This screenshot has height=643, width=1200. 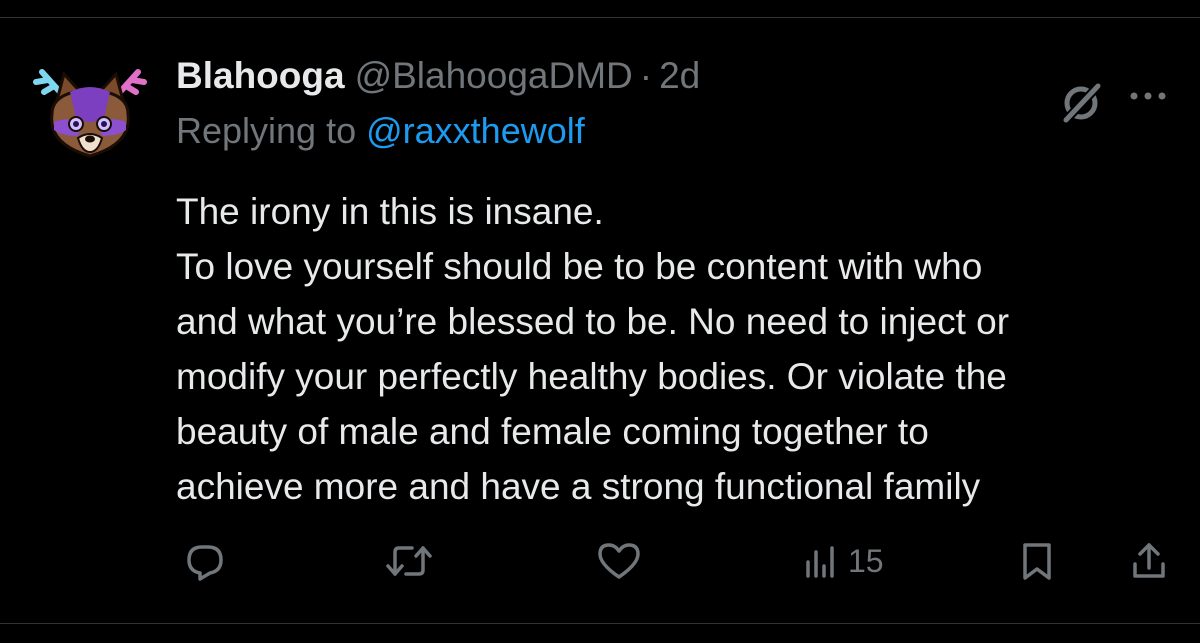 I want to click on bookmark-button, so click(x=1037, y=561).